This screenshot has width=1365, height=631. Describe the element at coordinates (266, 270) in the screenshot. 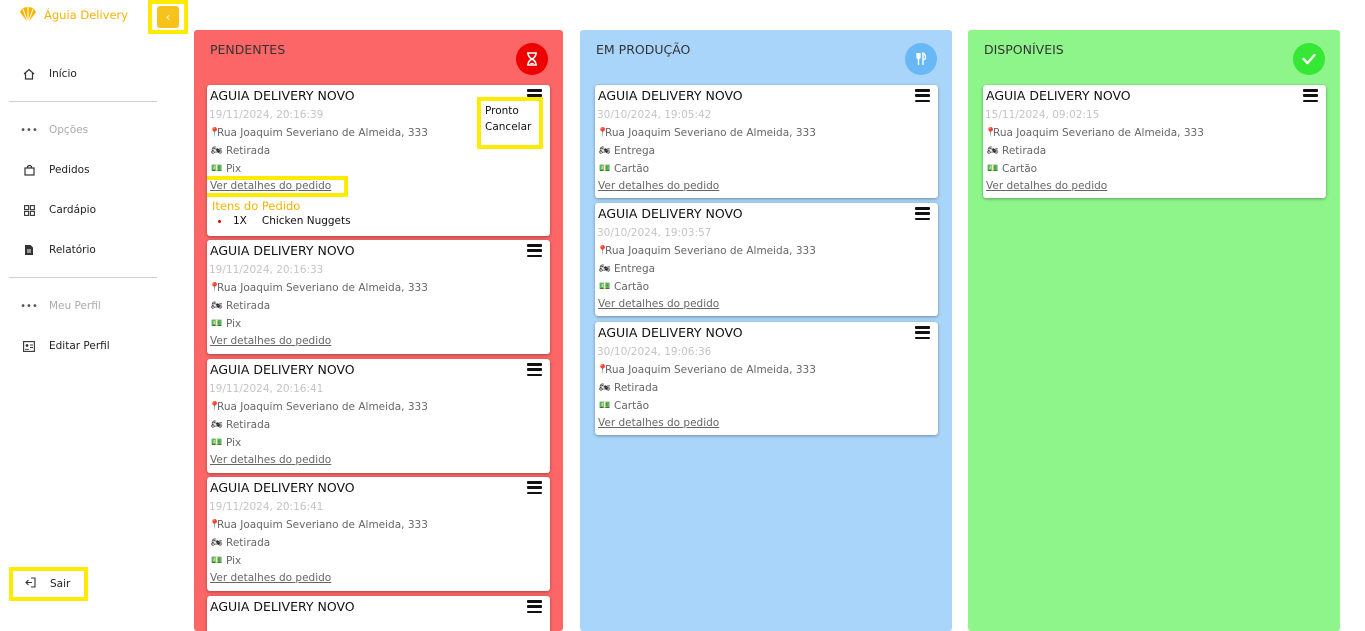

I see `order-date: 19/11/2024, 20:16:33` at that location.